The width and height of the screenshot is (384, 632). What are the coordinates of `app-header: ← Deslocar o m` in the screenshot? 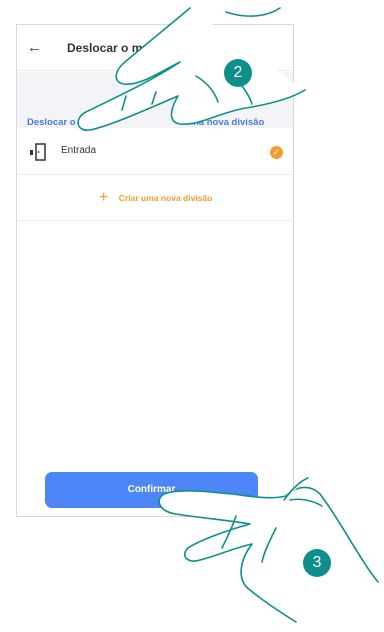 It's located at (155, 48).